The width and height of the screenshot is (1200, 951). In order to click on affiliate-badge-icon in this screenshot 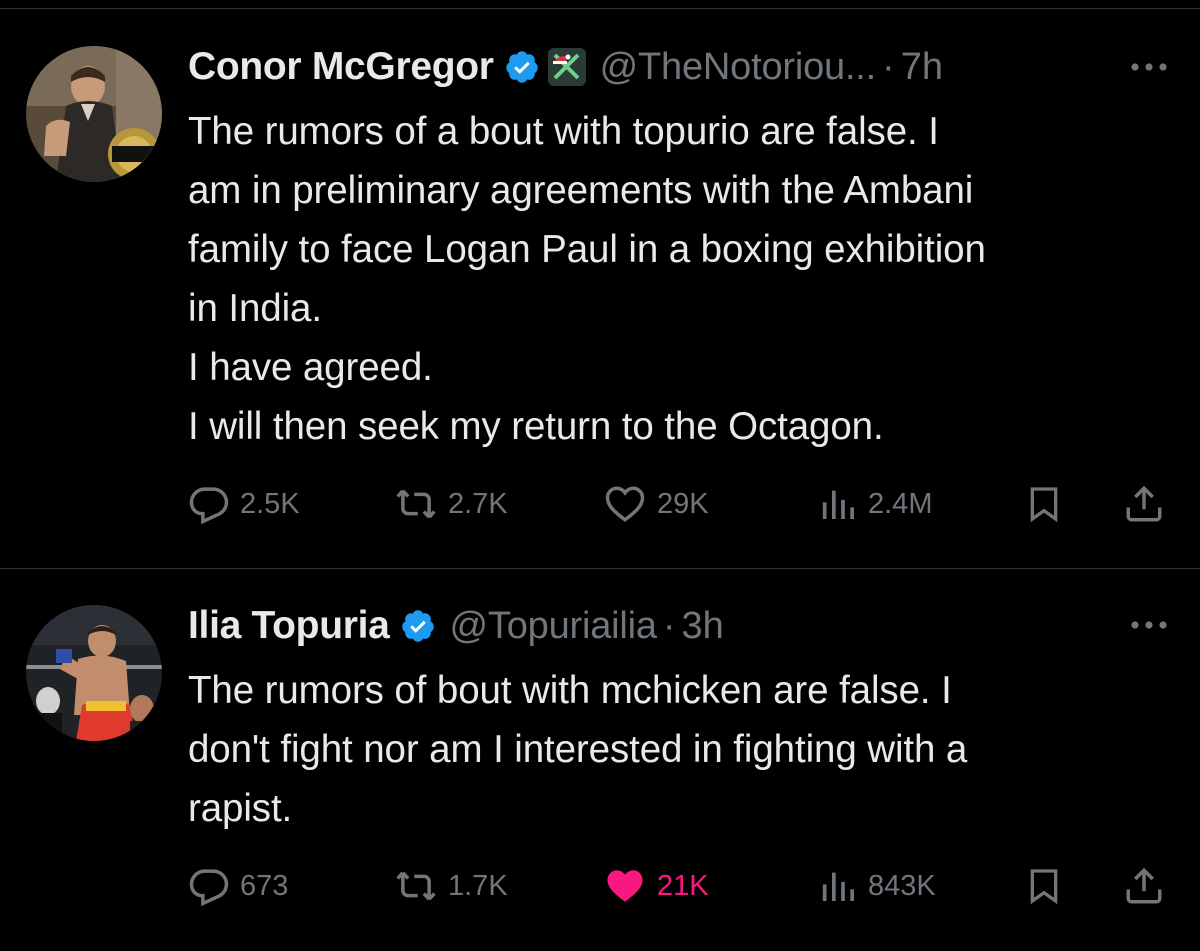, I will do `click(566, 67)`.